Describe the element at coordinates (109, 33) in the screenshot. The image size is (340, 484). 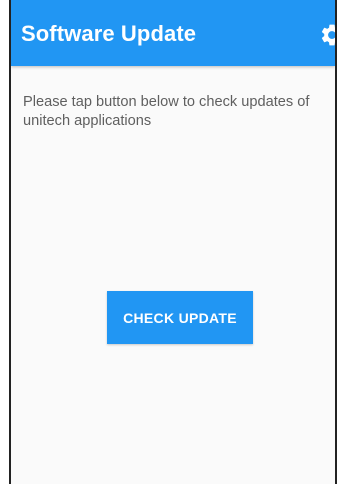
I see `app-title: Software Update` at that location.